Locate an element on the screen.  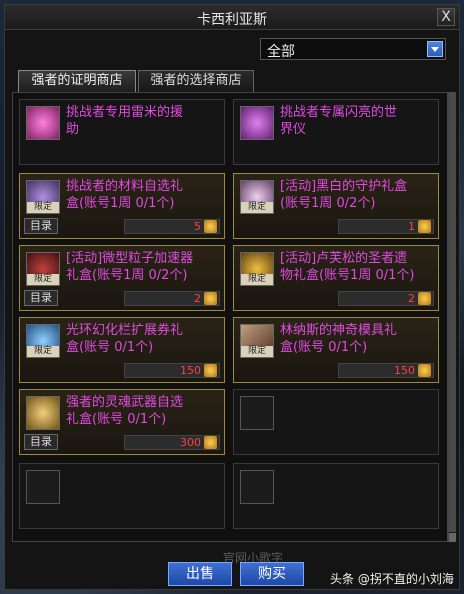
price-box: 1 is located at coordinates (386, 226).